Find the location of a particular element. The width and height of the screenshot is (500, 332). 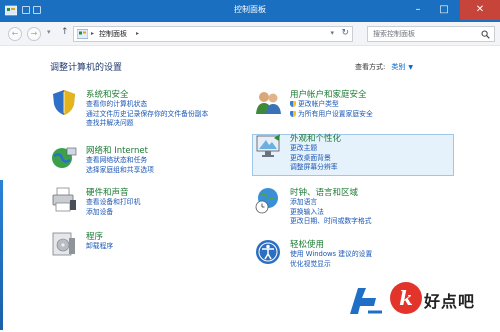

category-title: 外观和个性化 is located at coordinates (315, 138).